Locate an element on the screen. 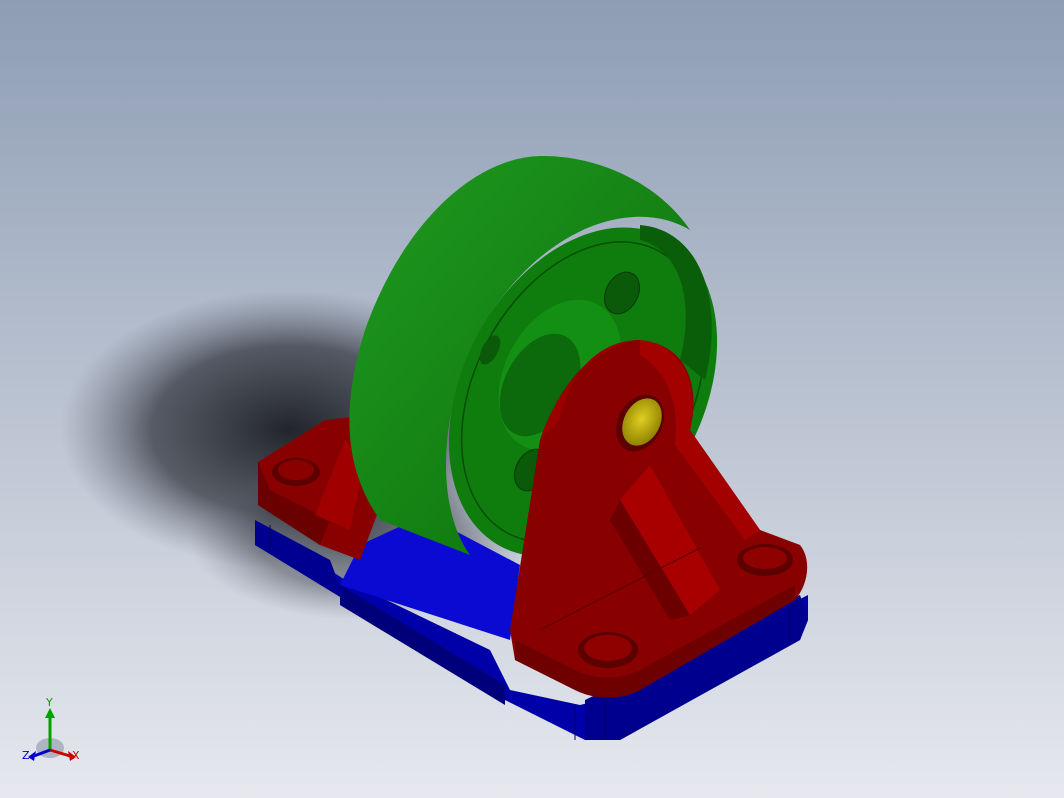 The height and width of the screenshot is (798, 1064). triad-graphic is located at coordinates (52, 734).